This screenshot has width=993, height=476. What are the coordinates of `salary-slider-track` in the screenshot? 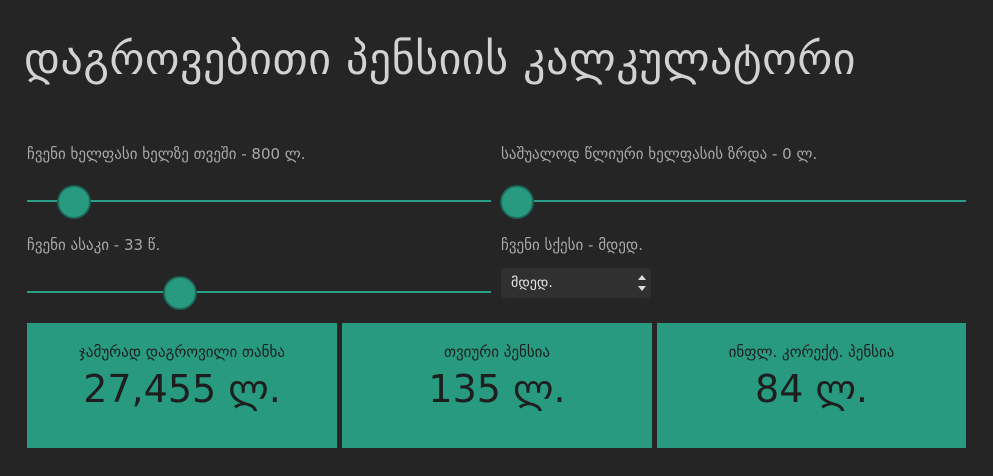 It's located at (259, 201).